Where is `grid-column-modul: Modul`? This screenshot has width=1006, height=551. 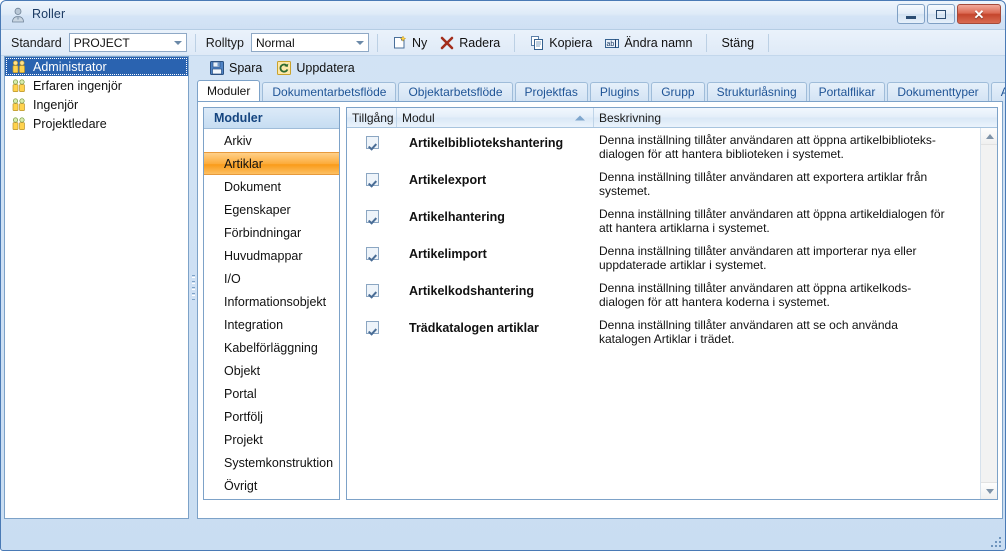 grid-column-modul: Modul is located at coordinates (495, 117).